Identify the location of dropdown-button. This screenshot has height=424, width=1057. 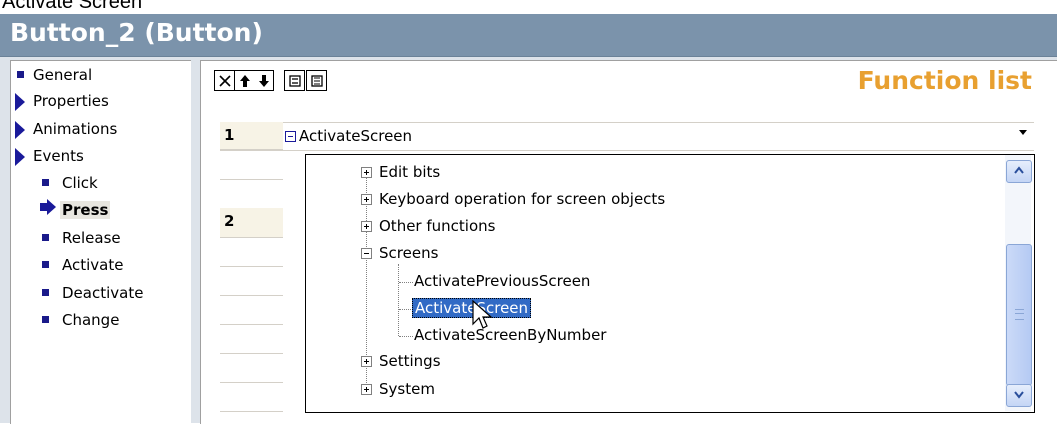
(1022, 134).